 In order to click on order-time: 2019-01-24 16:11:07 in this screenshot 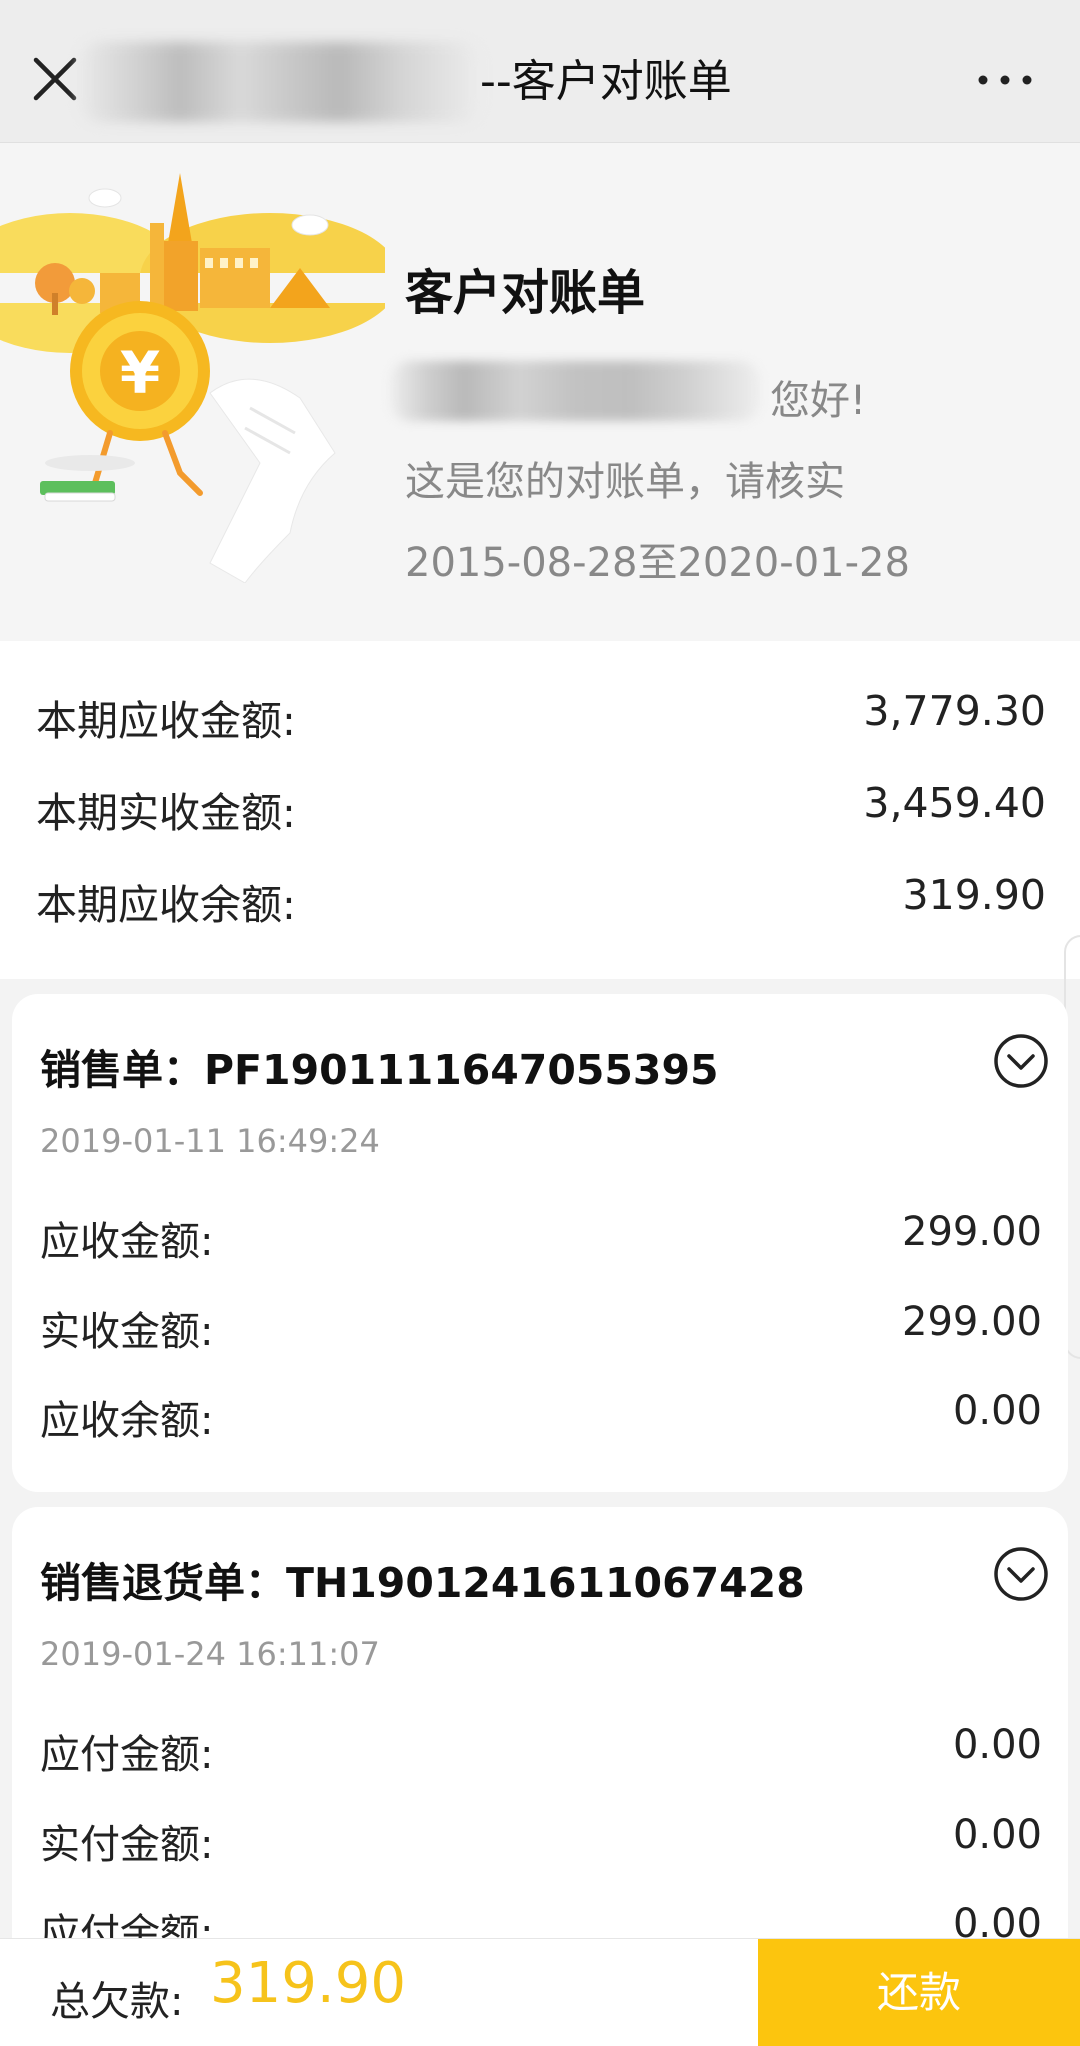, I will do `click(210, 1654)`.